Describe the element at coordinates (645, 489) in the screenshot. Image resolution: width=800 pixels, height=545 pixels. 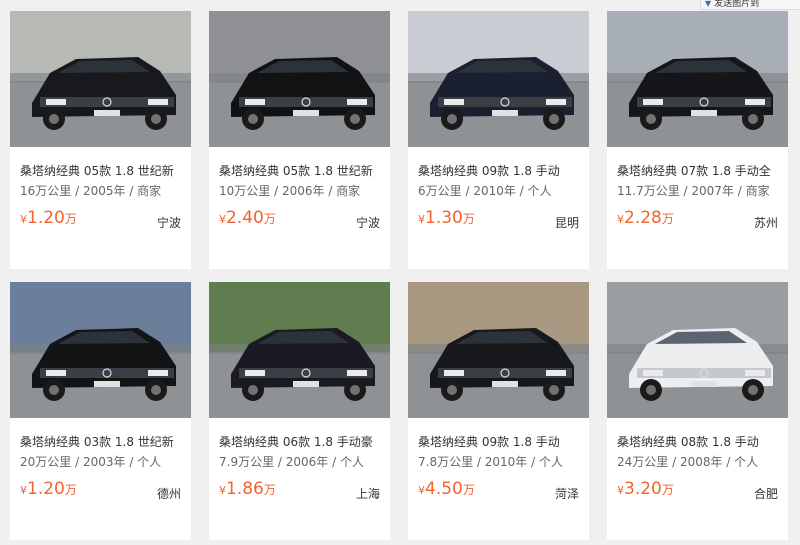
I see `listing-price: ¥3.20万` at that location.